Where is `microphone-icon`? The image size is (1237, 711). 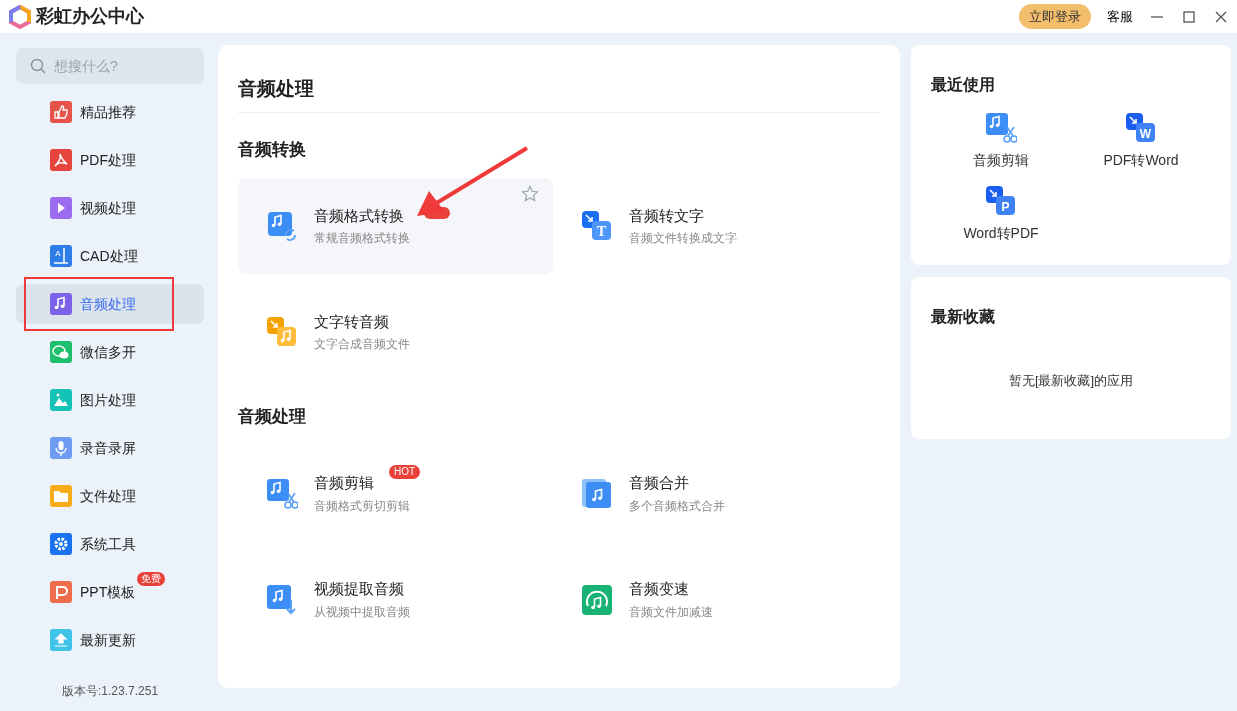 microphone-icon is located at coordinates (61, 448).